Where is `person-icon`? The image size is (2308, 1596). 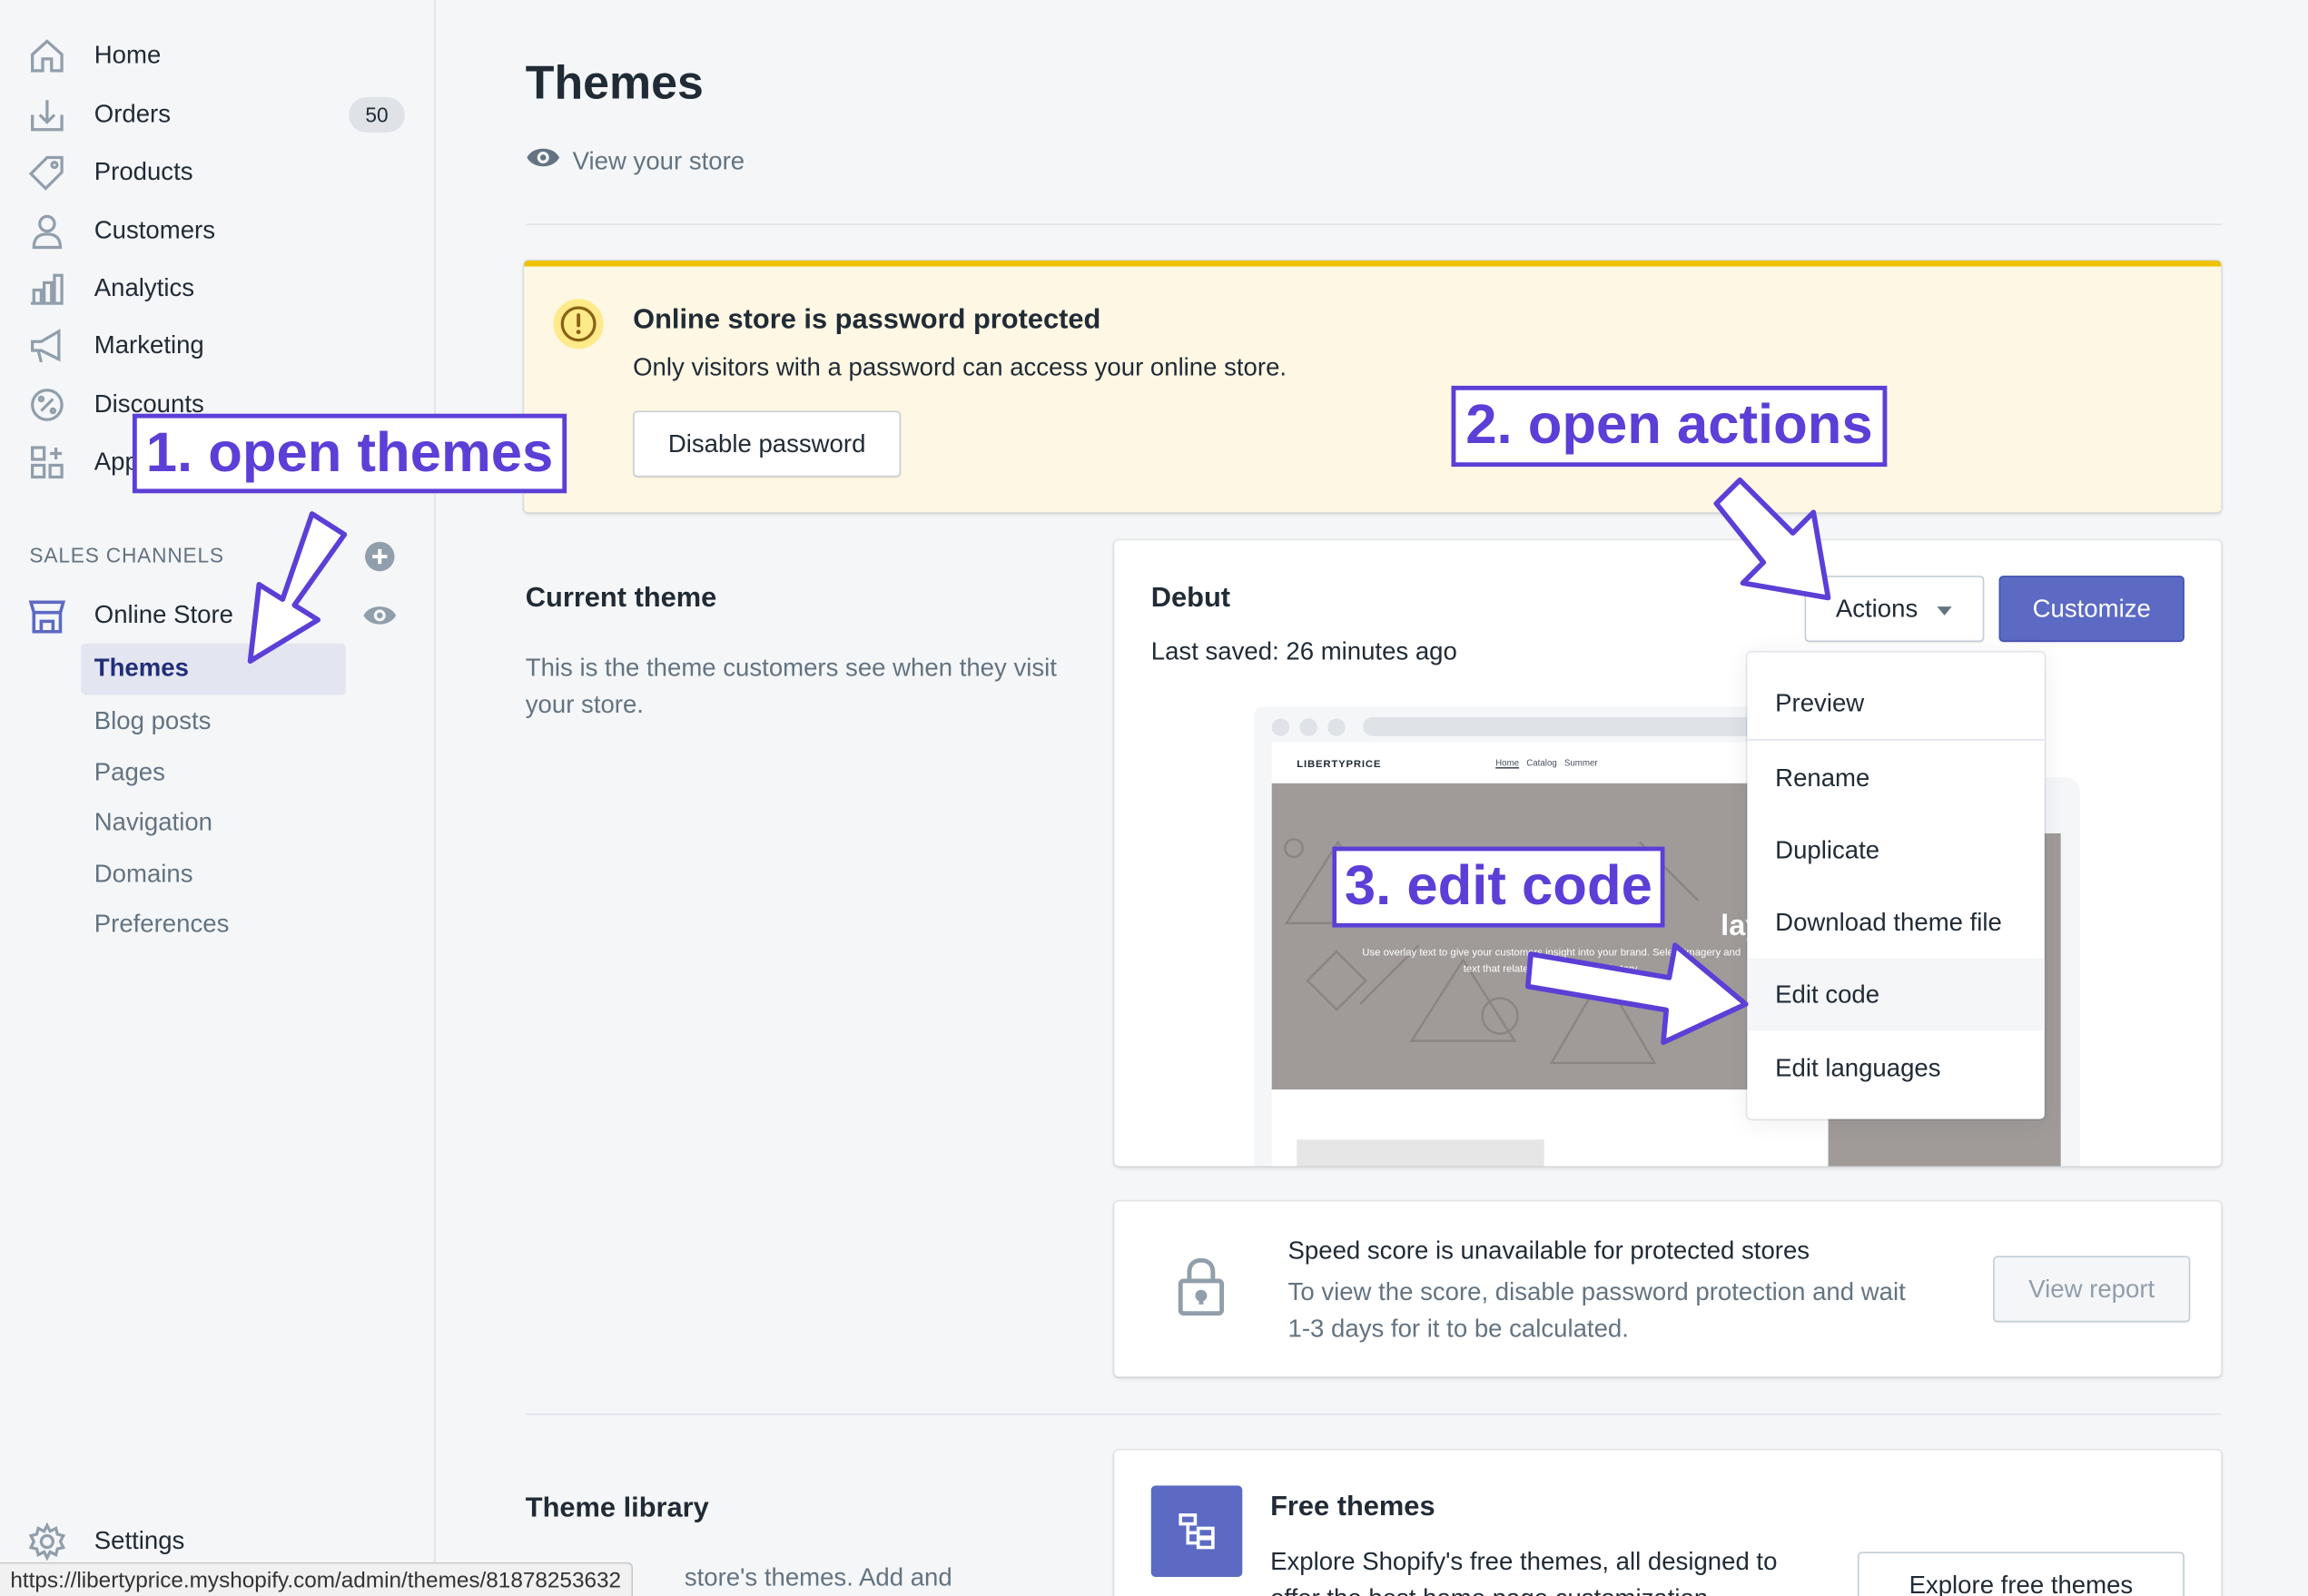
person-icon is located at coordinates (47, 231).